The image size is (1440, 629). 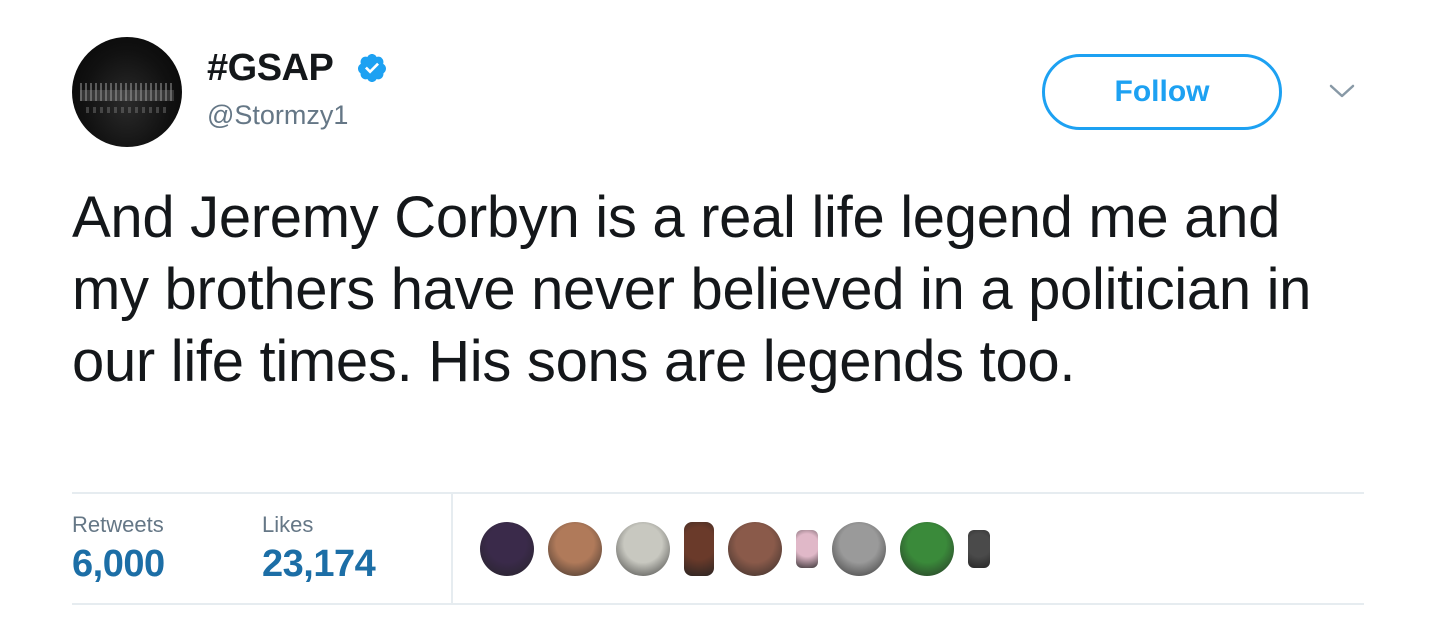 What do you see at coordinates (288, 524) in the screenshot?
I see `likes-label: Likes` at bounding box center [288, 524].